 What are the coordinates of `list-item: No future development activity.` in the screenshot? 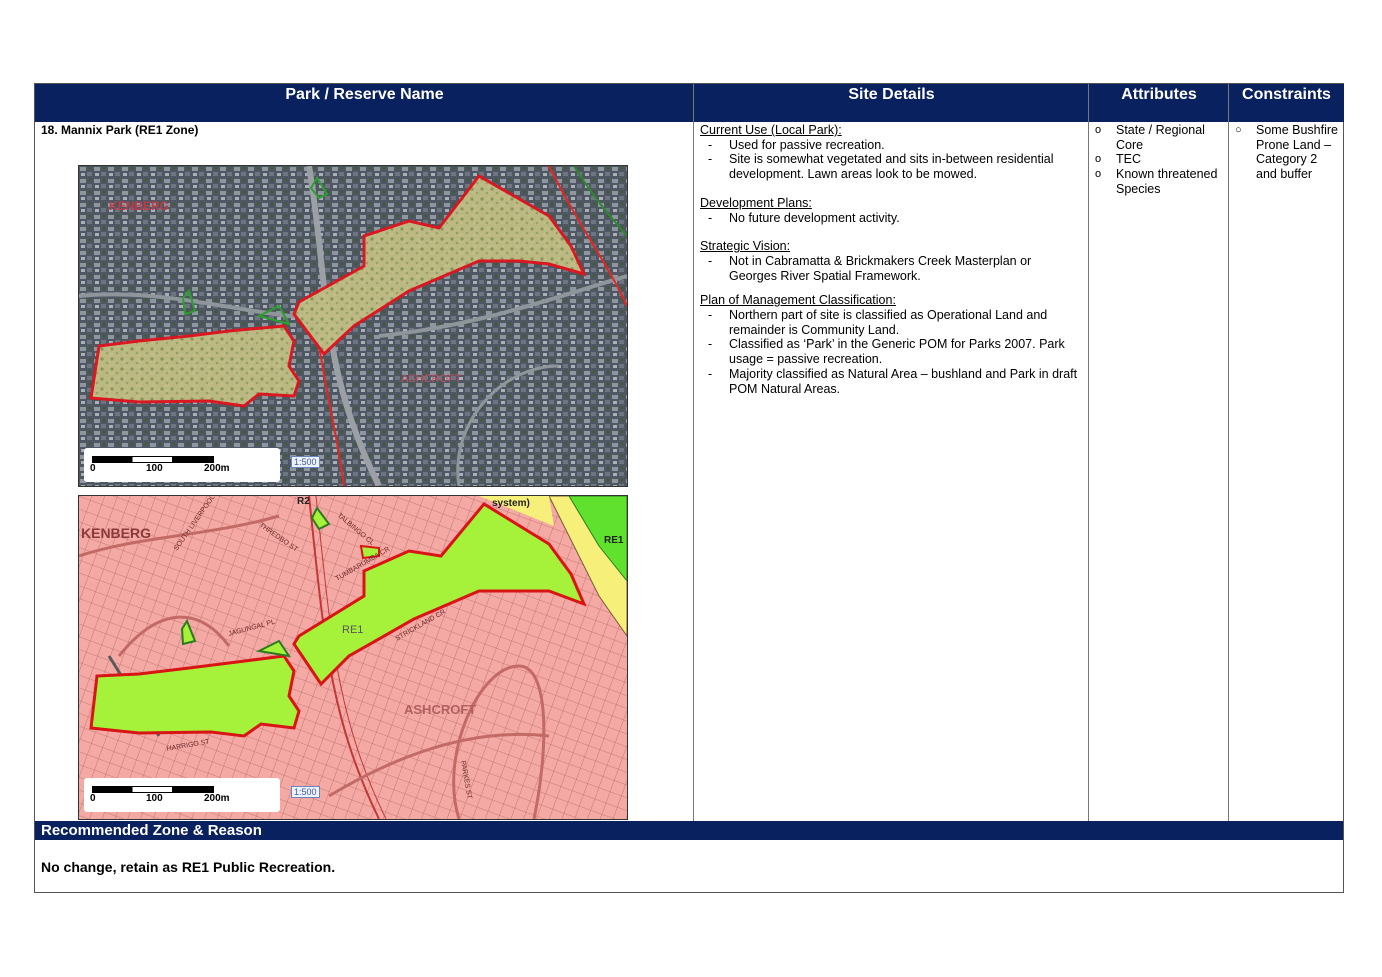 It's located at (890, 218).